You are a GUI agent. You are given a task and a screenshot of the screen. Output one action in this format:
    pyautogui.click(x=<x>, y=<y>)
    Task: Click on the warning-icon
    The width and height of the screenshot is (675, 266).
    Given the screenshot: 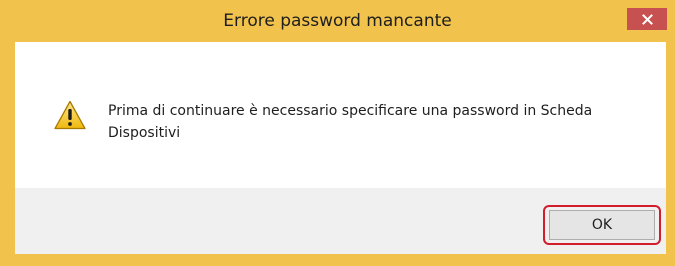 What is the action you would take?
    pyautogui.click(x=70, y=115)
    